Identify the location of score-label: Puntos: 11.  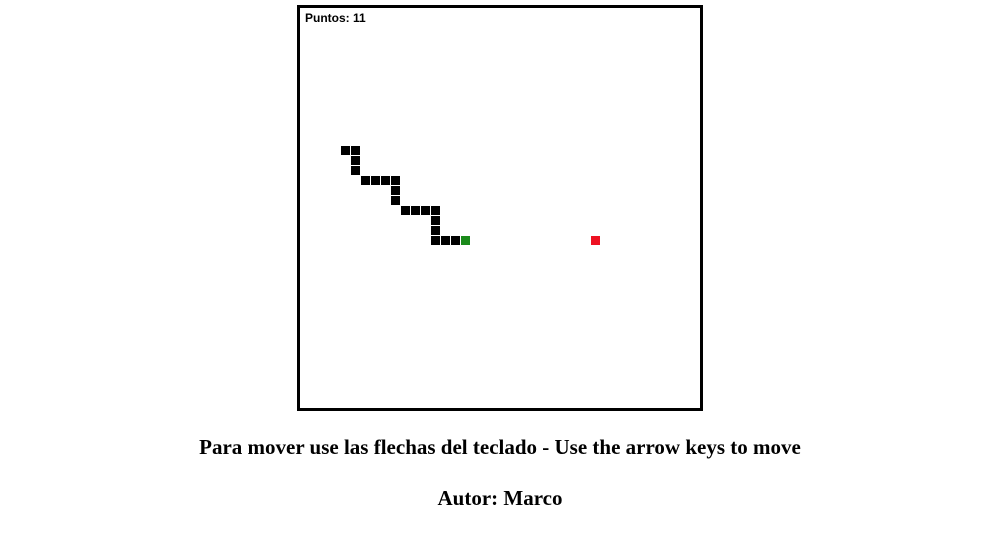
(335, 18).